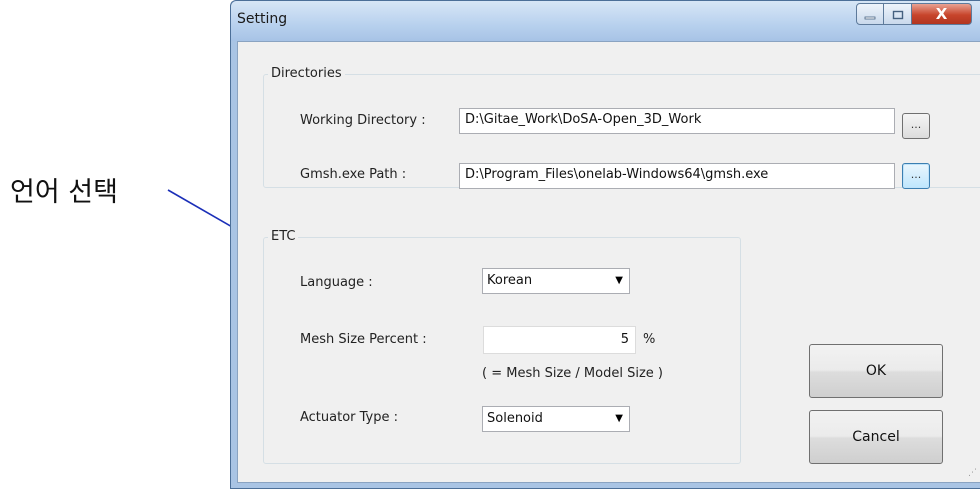  I want to click on ok-button: OK, so click(876, 371).